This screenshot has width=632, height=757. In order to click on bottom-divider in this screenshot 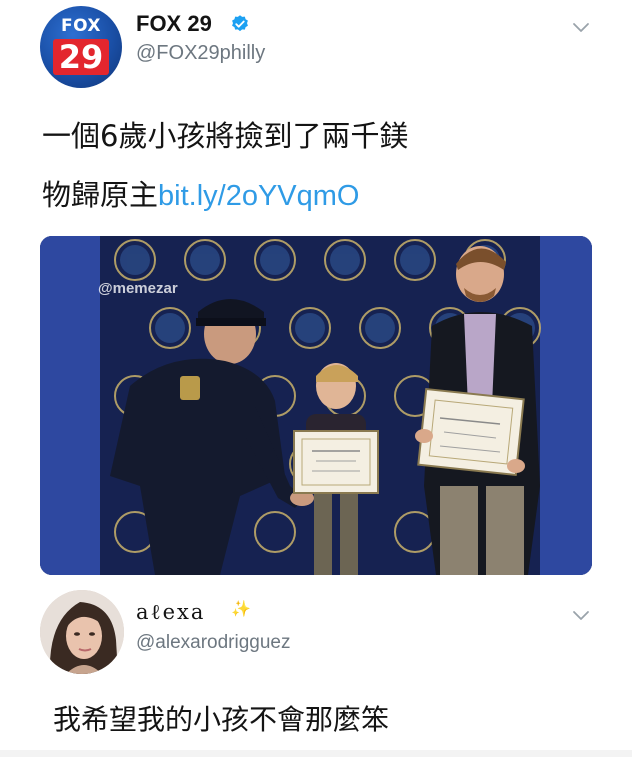, I will do `click(316, 753)`.